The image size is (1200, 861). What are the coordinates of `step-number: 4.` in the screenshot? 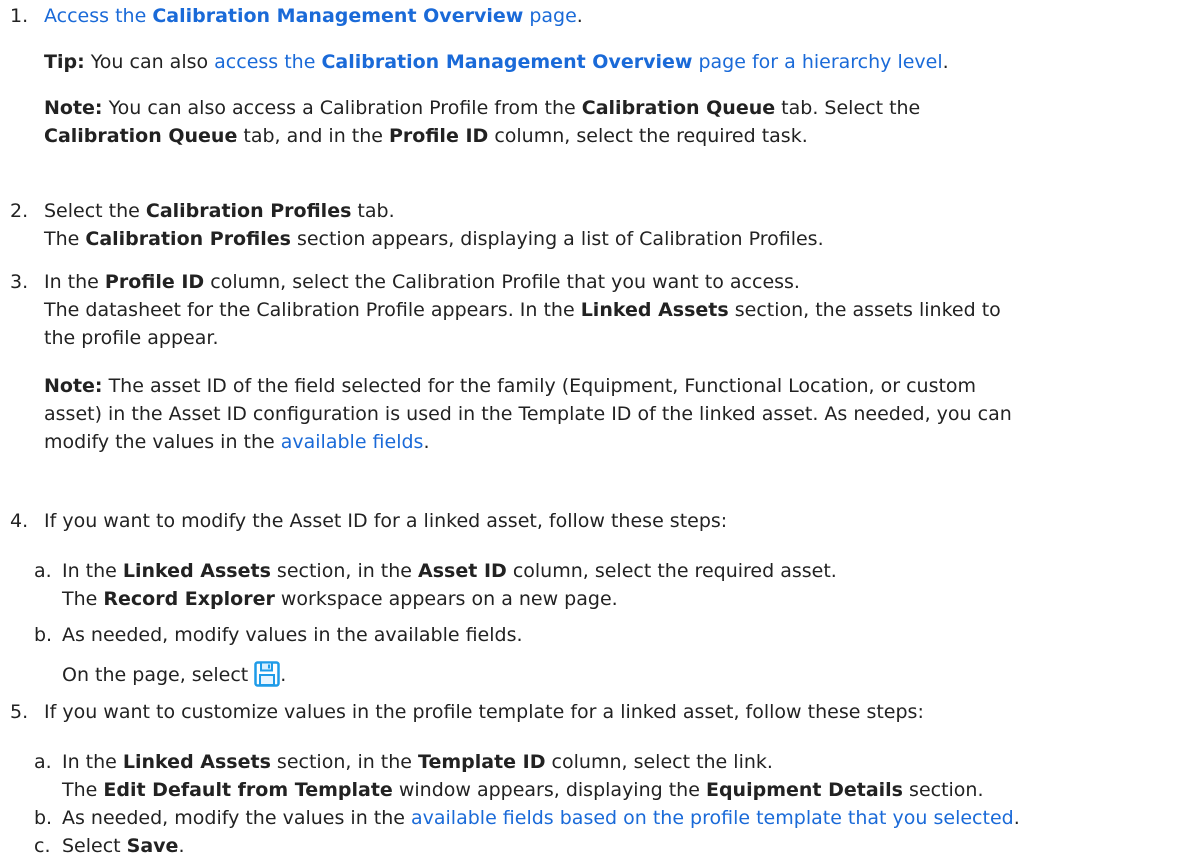 It's located at (19, 521).